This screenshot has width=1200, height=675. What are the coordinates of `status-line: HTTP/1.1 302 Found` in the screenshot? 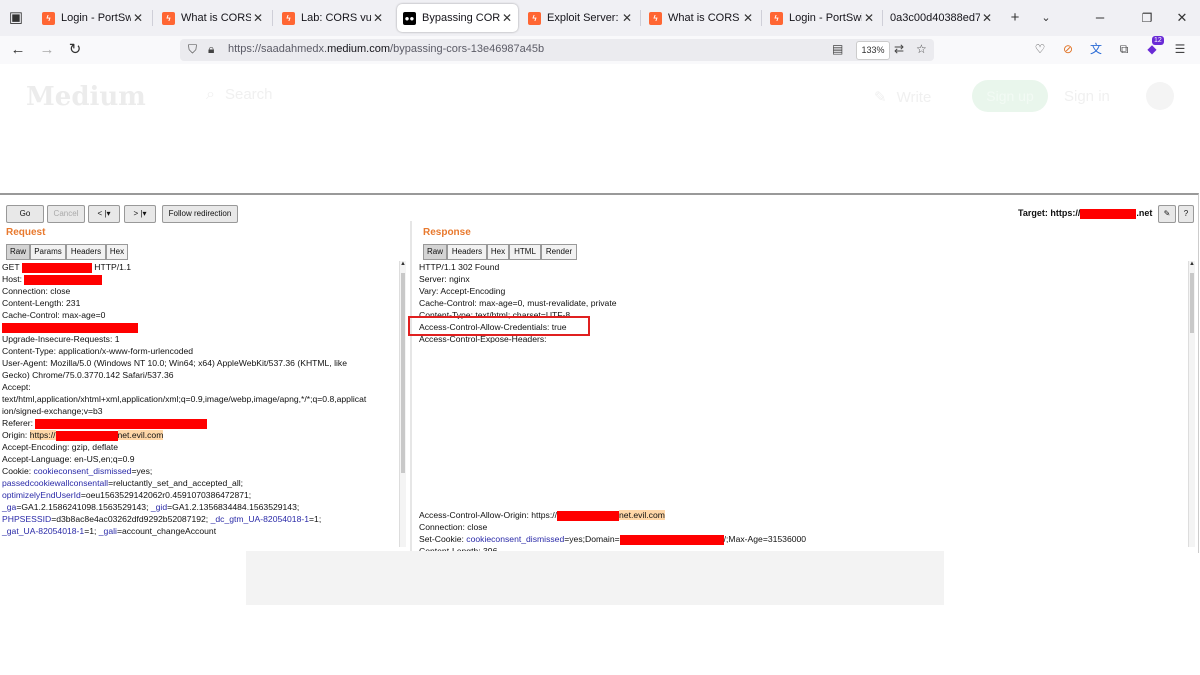 It's located at (459, 267).